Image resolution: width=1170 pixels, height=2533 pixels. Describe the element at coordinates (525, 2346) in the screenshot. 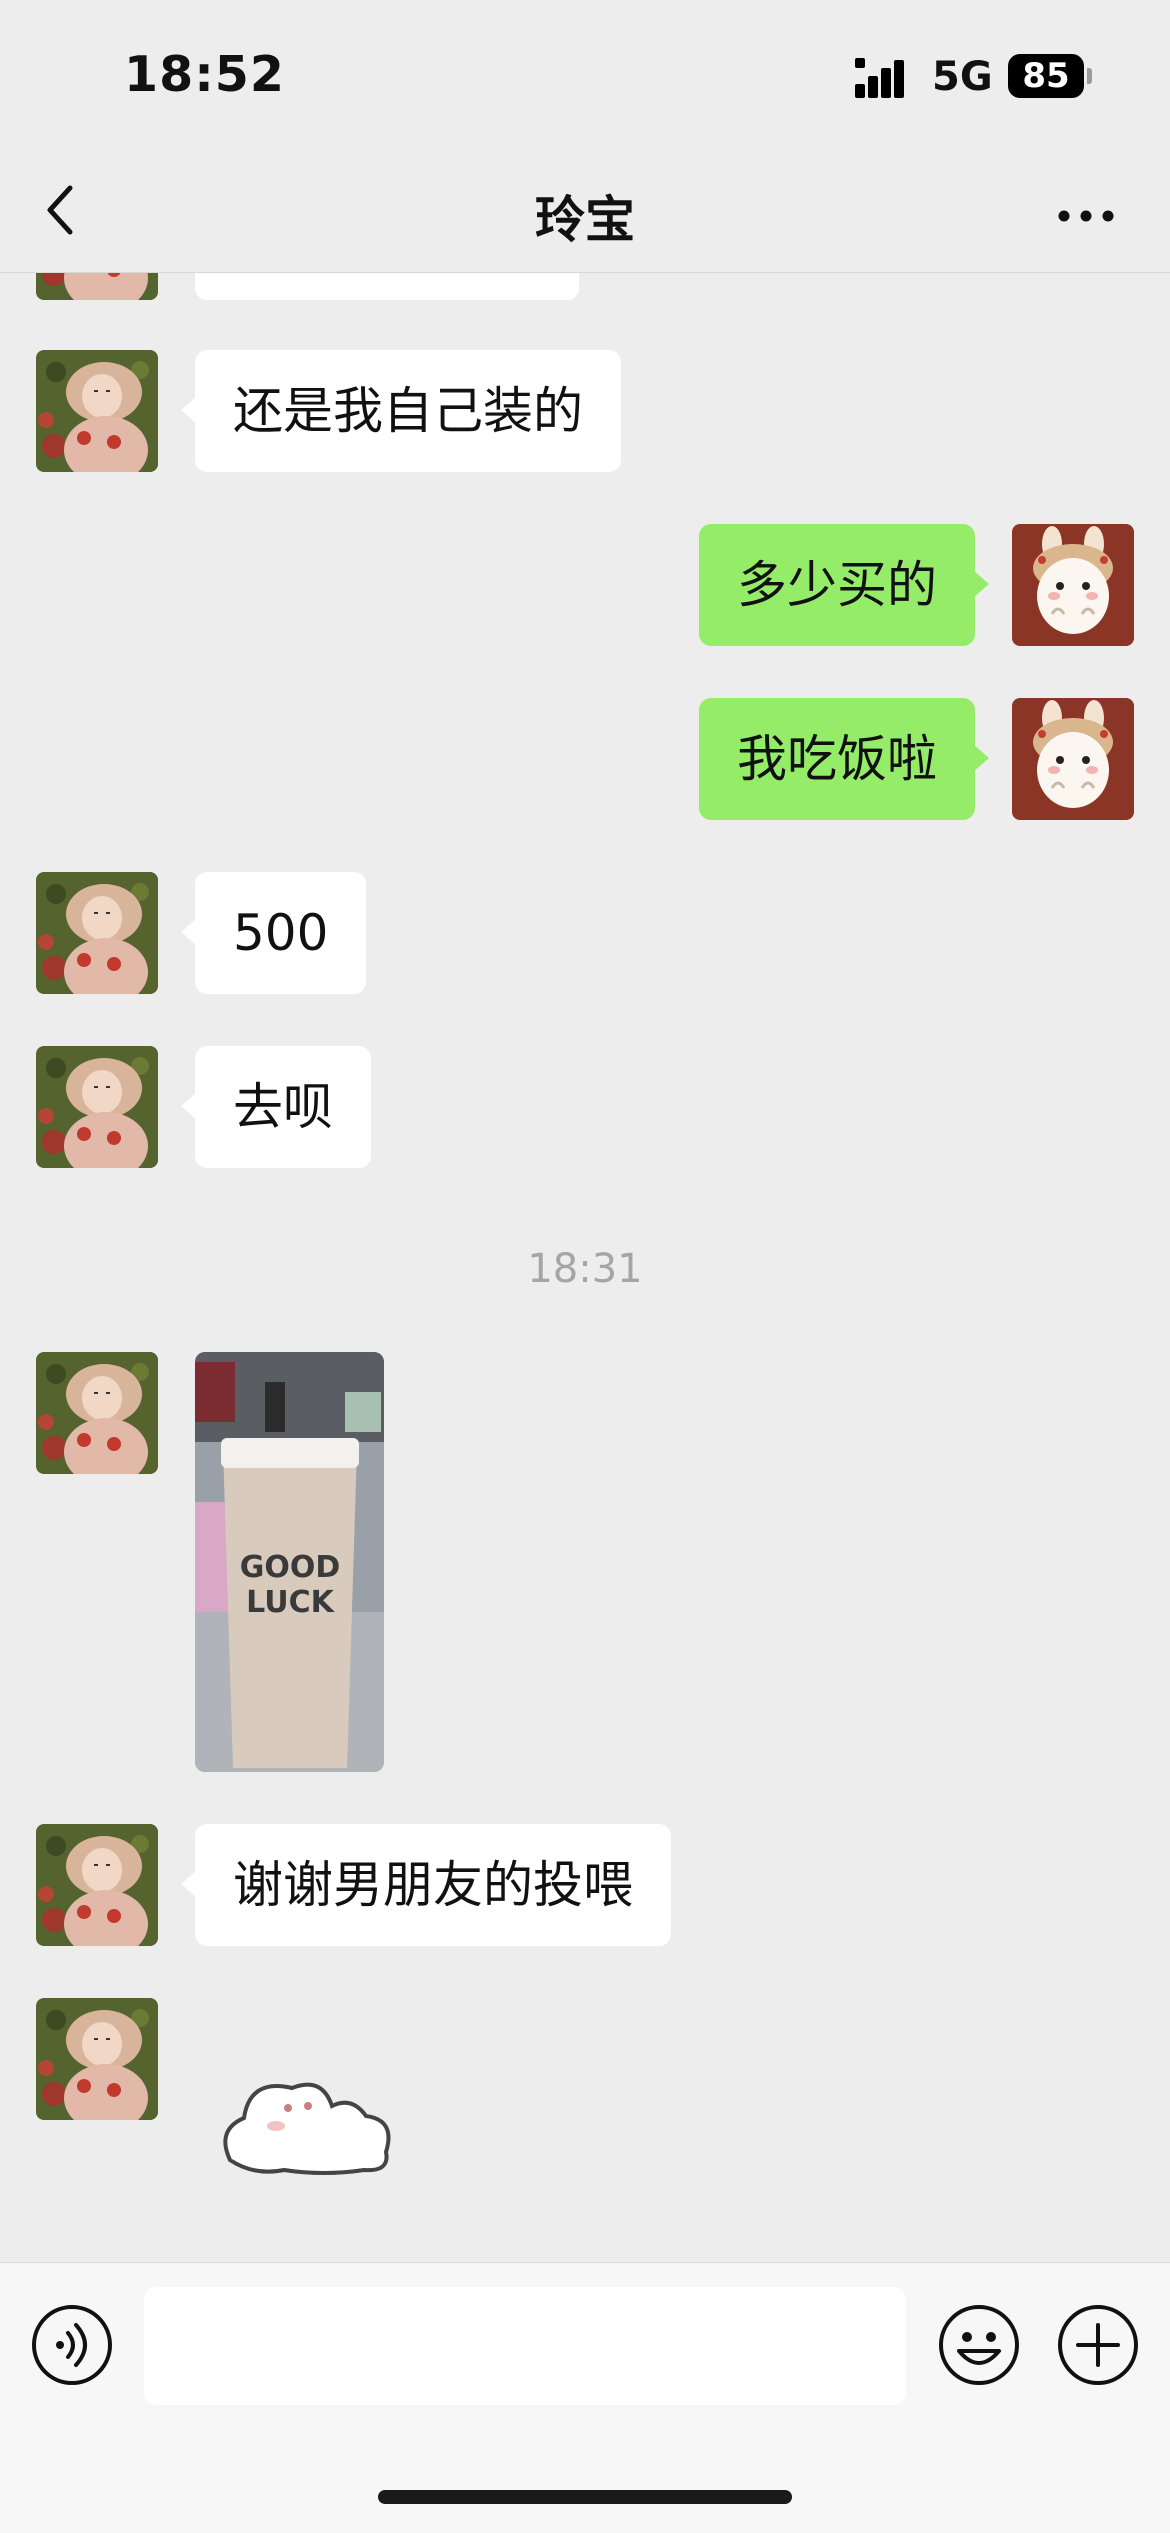

I see `message-input` at that location.